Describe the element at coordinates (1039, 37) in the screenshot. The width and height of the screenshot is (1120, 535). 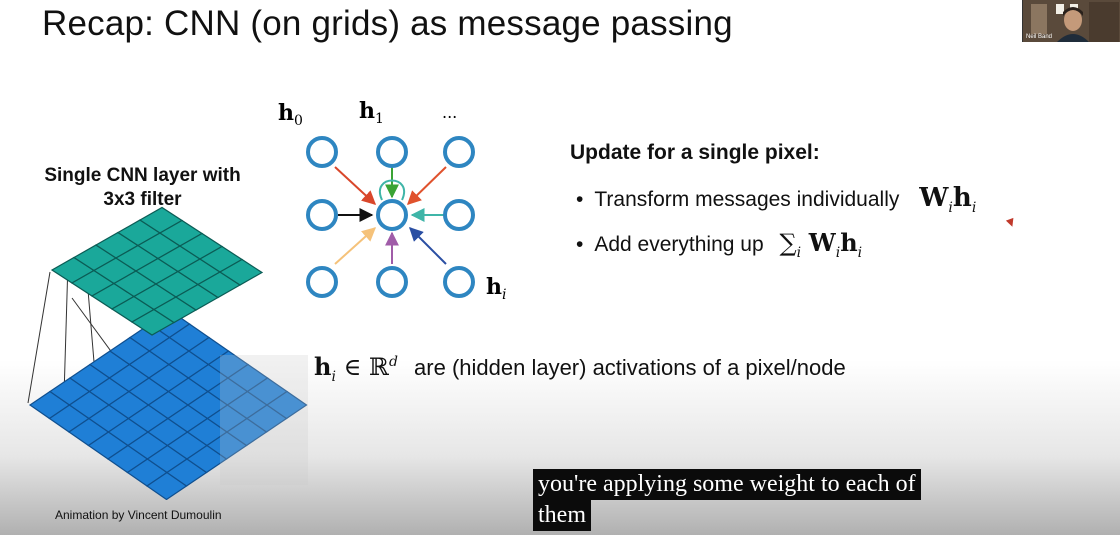
I see `webcam-name-label: Neil Band` at that location.